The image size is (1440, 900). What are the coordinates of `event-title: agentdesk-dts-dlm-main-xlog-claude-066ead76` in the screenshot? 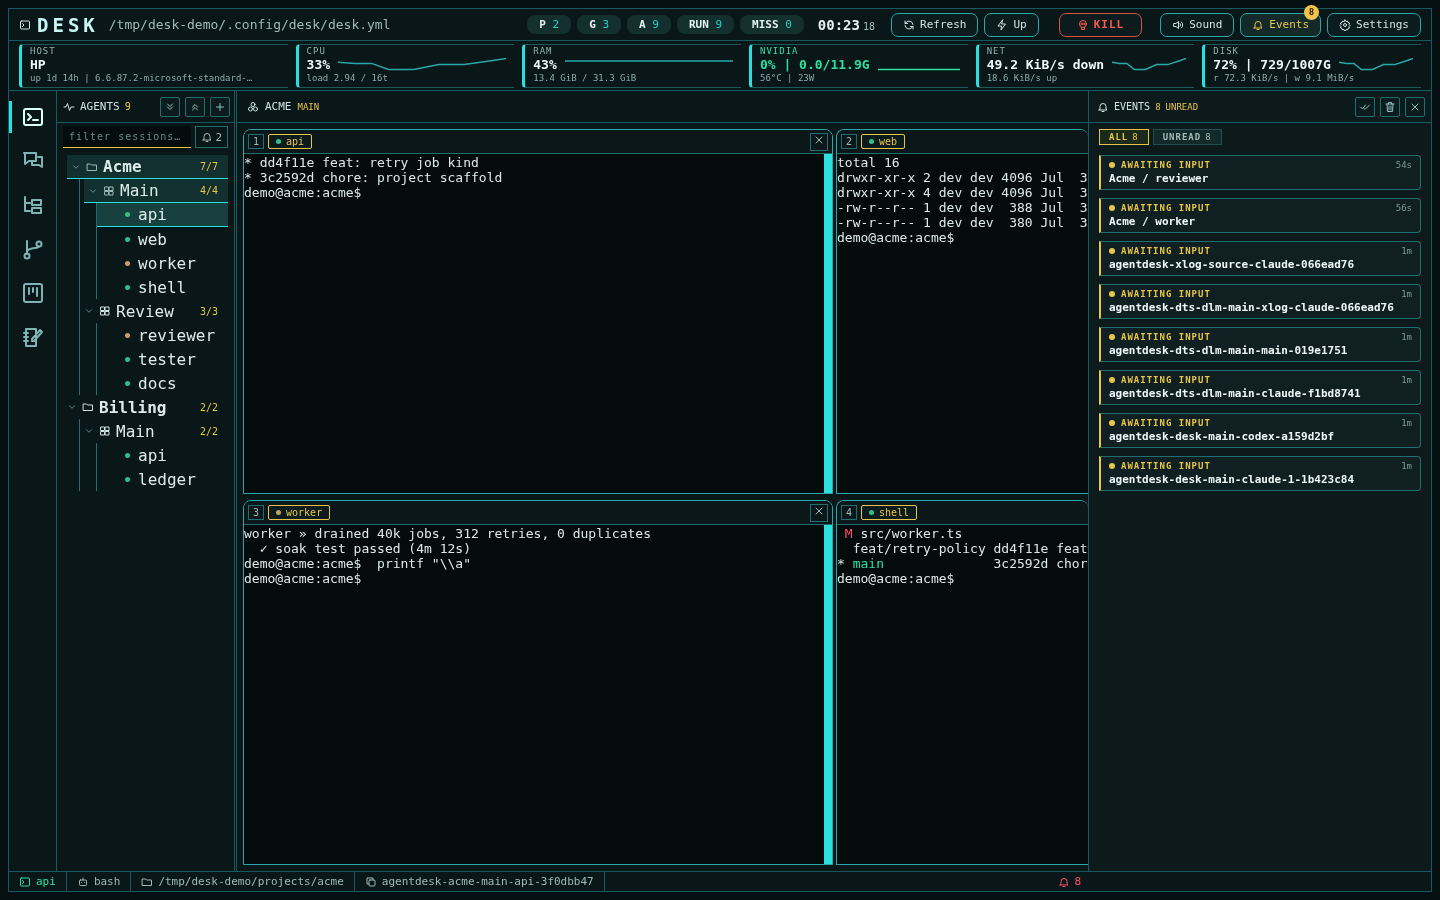 It's located at (1252, 307).